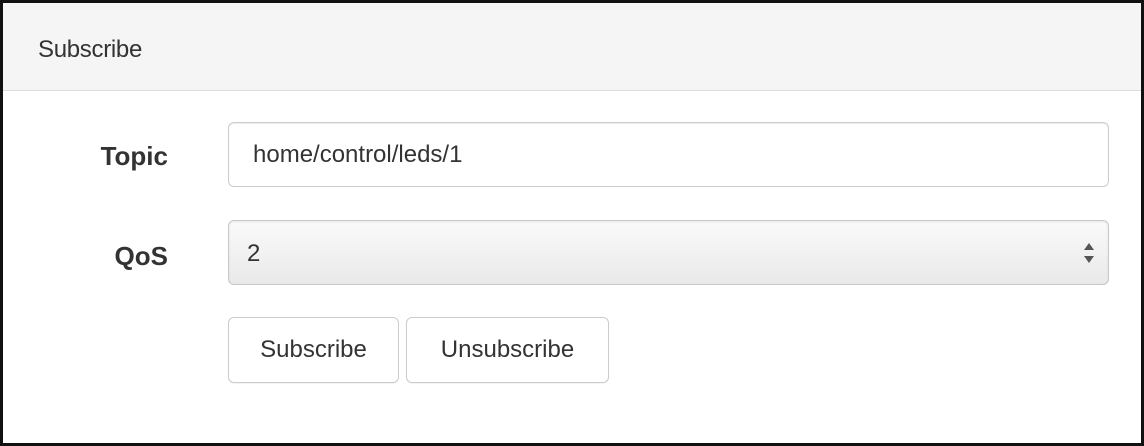  What do you see at coordinates (90, 49) in the screenshot?
I see `panel-title: Subscribe` at bounding box center [90, 49].